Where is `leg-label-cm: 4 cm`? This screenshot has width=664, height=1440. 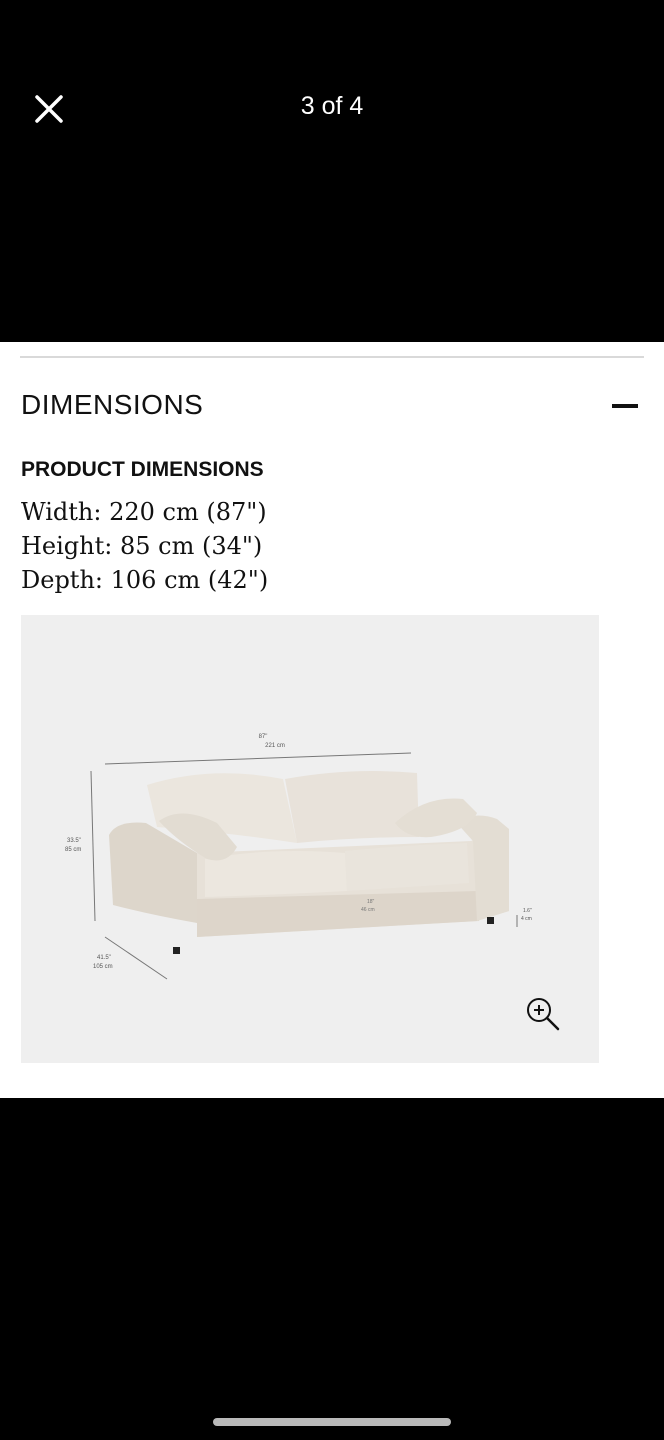
leg-label-cm: 4 cm is located at coordinates (526, 919).